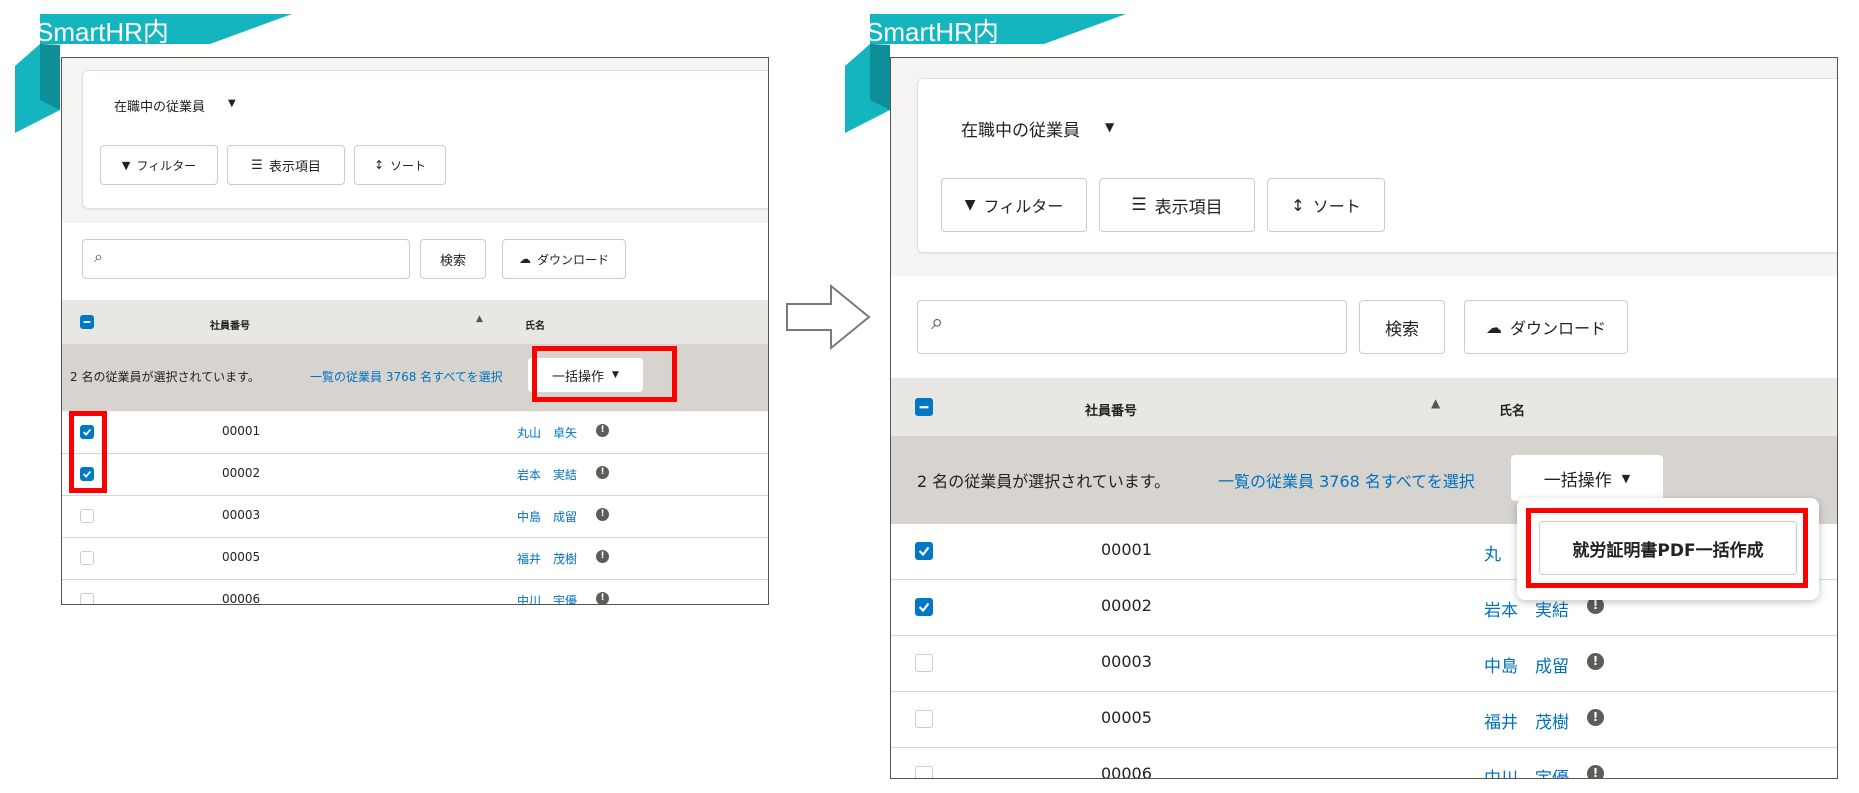  I want to click on view-card, so click(425, 139).